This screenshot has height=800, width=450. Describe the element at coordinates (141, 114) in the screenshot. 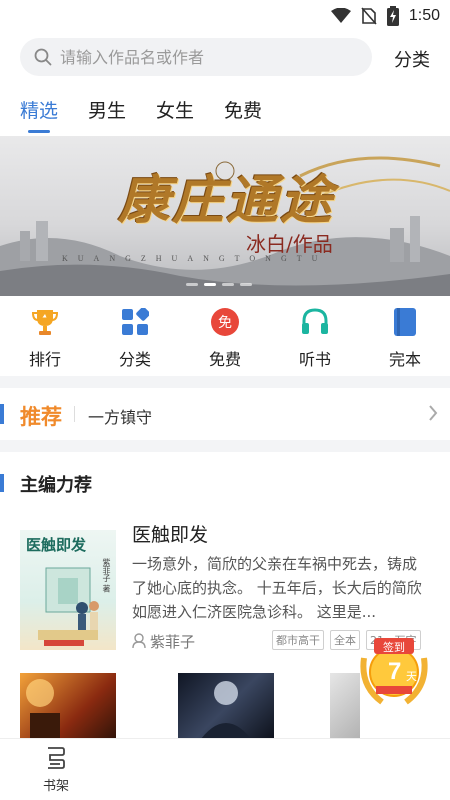

I see `channel-tabs: 精选 男生 女生 免费` at that location.